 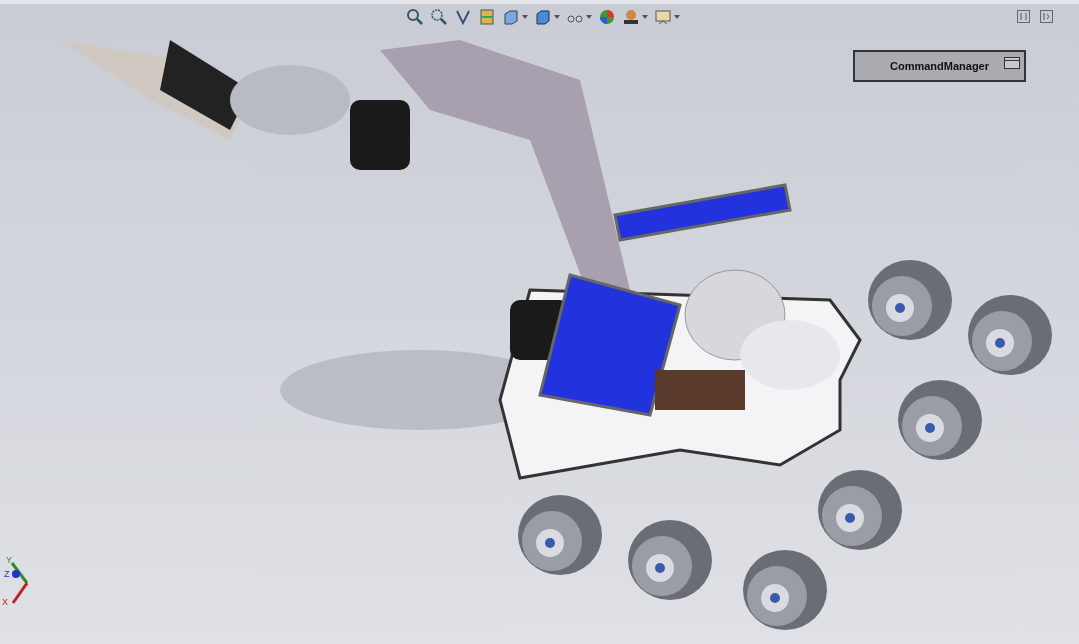 What do you see at coordinates (1046, 16) in the screenshot?
I see `tile-right-icon` at bounding box center [1046, 16].